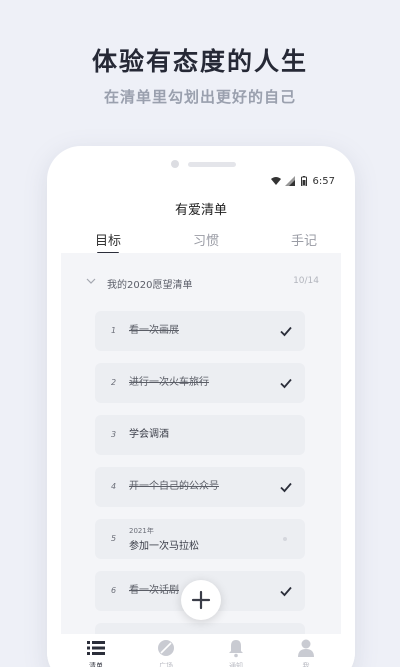  Describe the element at coordinates (306, 664) in the screenshot. I see `nav-label: 我` at that location.